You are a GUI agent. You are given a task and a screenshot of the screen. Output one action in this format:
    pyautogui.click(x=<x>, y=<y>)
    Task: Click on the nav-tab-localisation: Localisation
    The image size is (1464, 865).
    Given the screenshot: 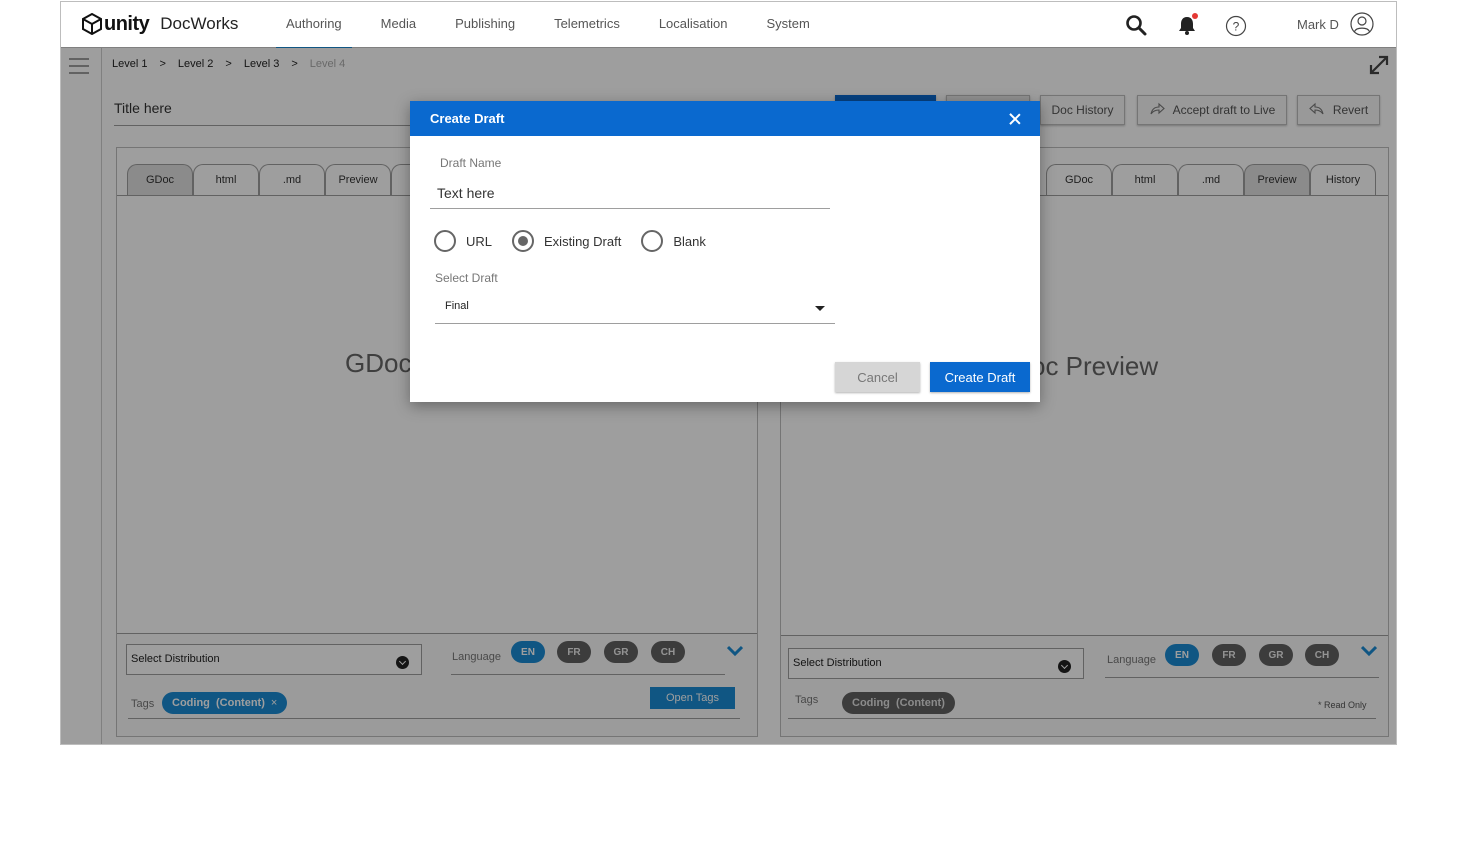 What is the action you would take?
    pyautogui.click(x=693, y=25)
    